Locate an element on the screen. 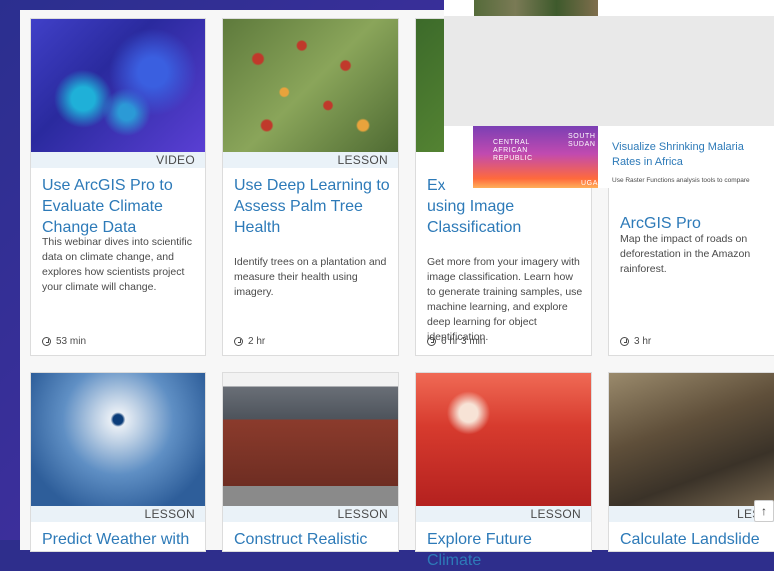 The image size is (774, 571). scroll-to-top-button: ↑ is located at coordinates (764, 511).